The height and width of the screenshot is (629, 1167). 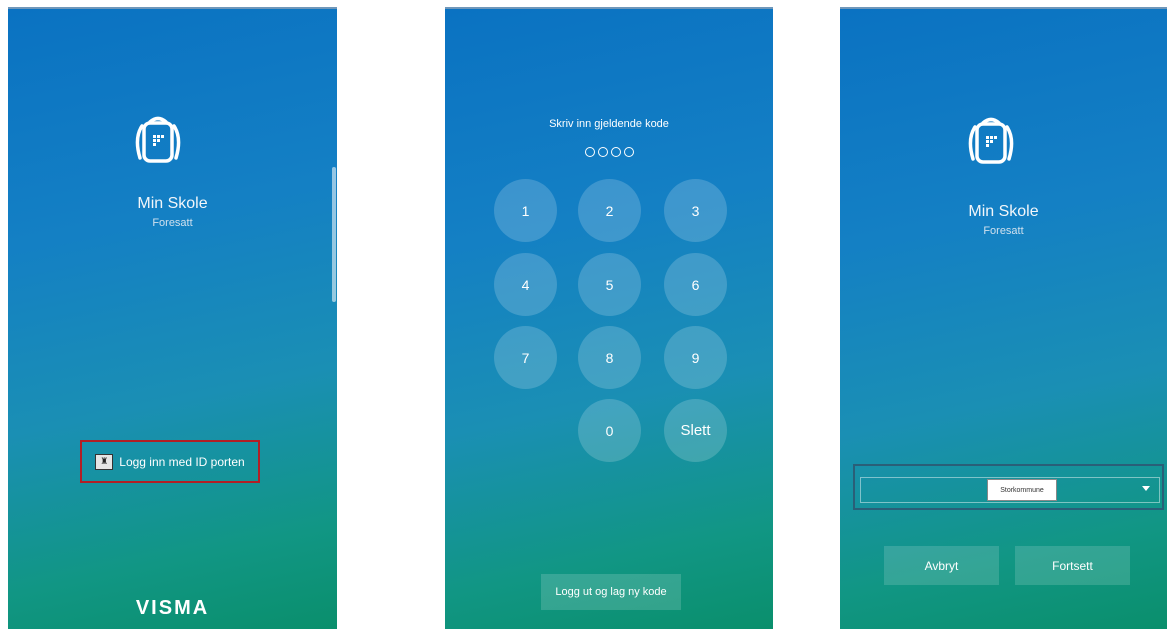 What do you see at coordinates (609, 430) in the screenshot?
I see `key-0: 0` at bounding box center [609, 430].